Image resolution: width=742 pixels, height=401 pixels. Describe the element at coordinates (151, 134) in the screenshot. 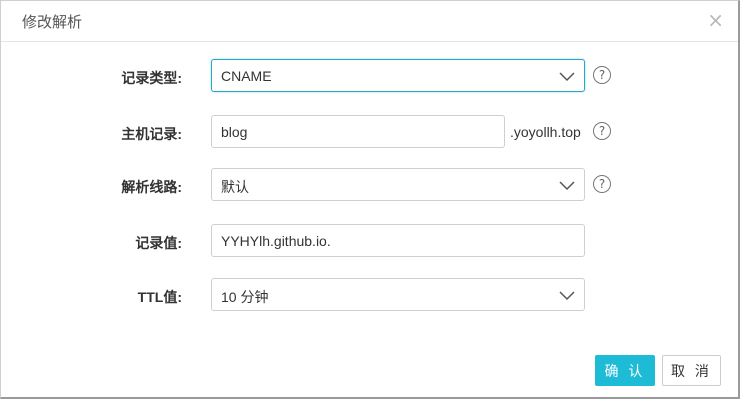

I see `host-record-label: 主机记录:` at that location.